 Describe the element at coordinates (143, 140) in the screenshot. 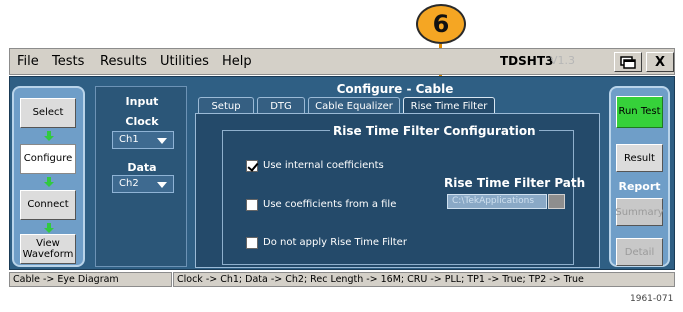

I see `clock-select: Ch1` at that location.